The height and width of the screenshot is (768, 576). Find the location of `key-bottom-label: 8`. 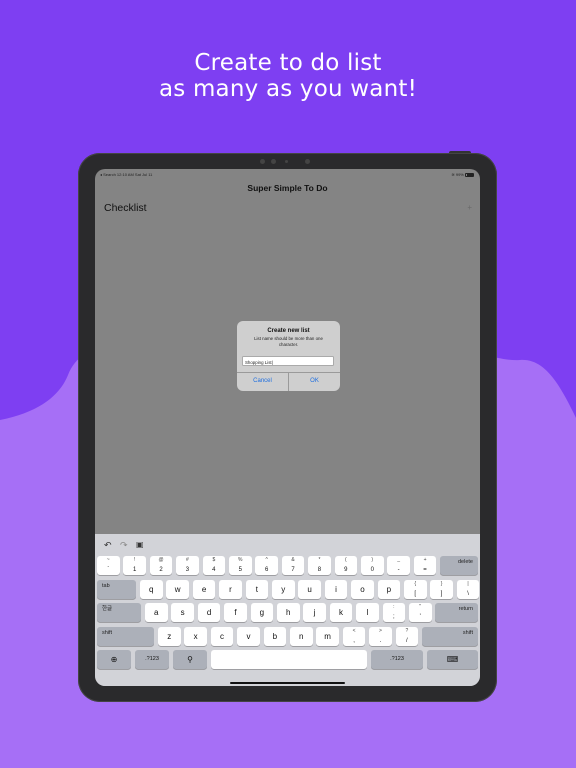

key-bottom-label: 8 is located at coordinates (319, 570).